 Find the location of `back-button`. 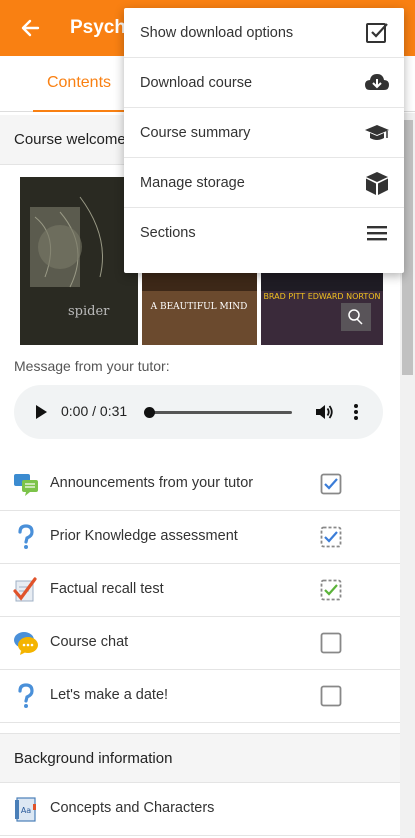

back-button is located at coordinates (30, 28).